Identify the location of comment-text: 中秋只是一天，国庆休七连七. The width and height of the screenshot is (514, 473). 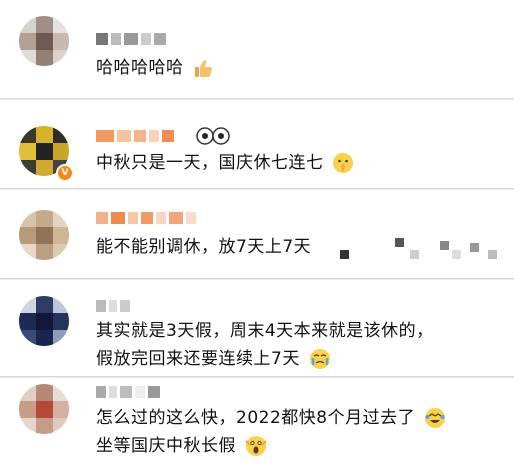
(225, 163).